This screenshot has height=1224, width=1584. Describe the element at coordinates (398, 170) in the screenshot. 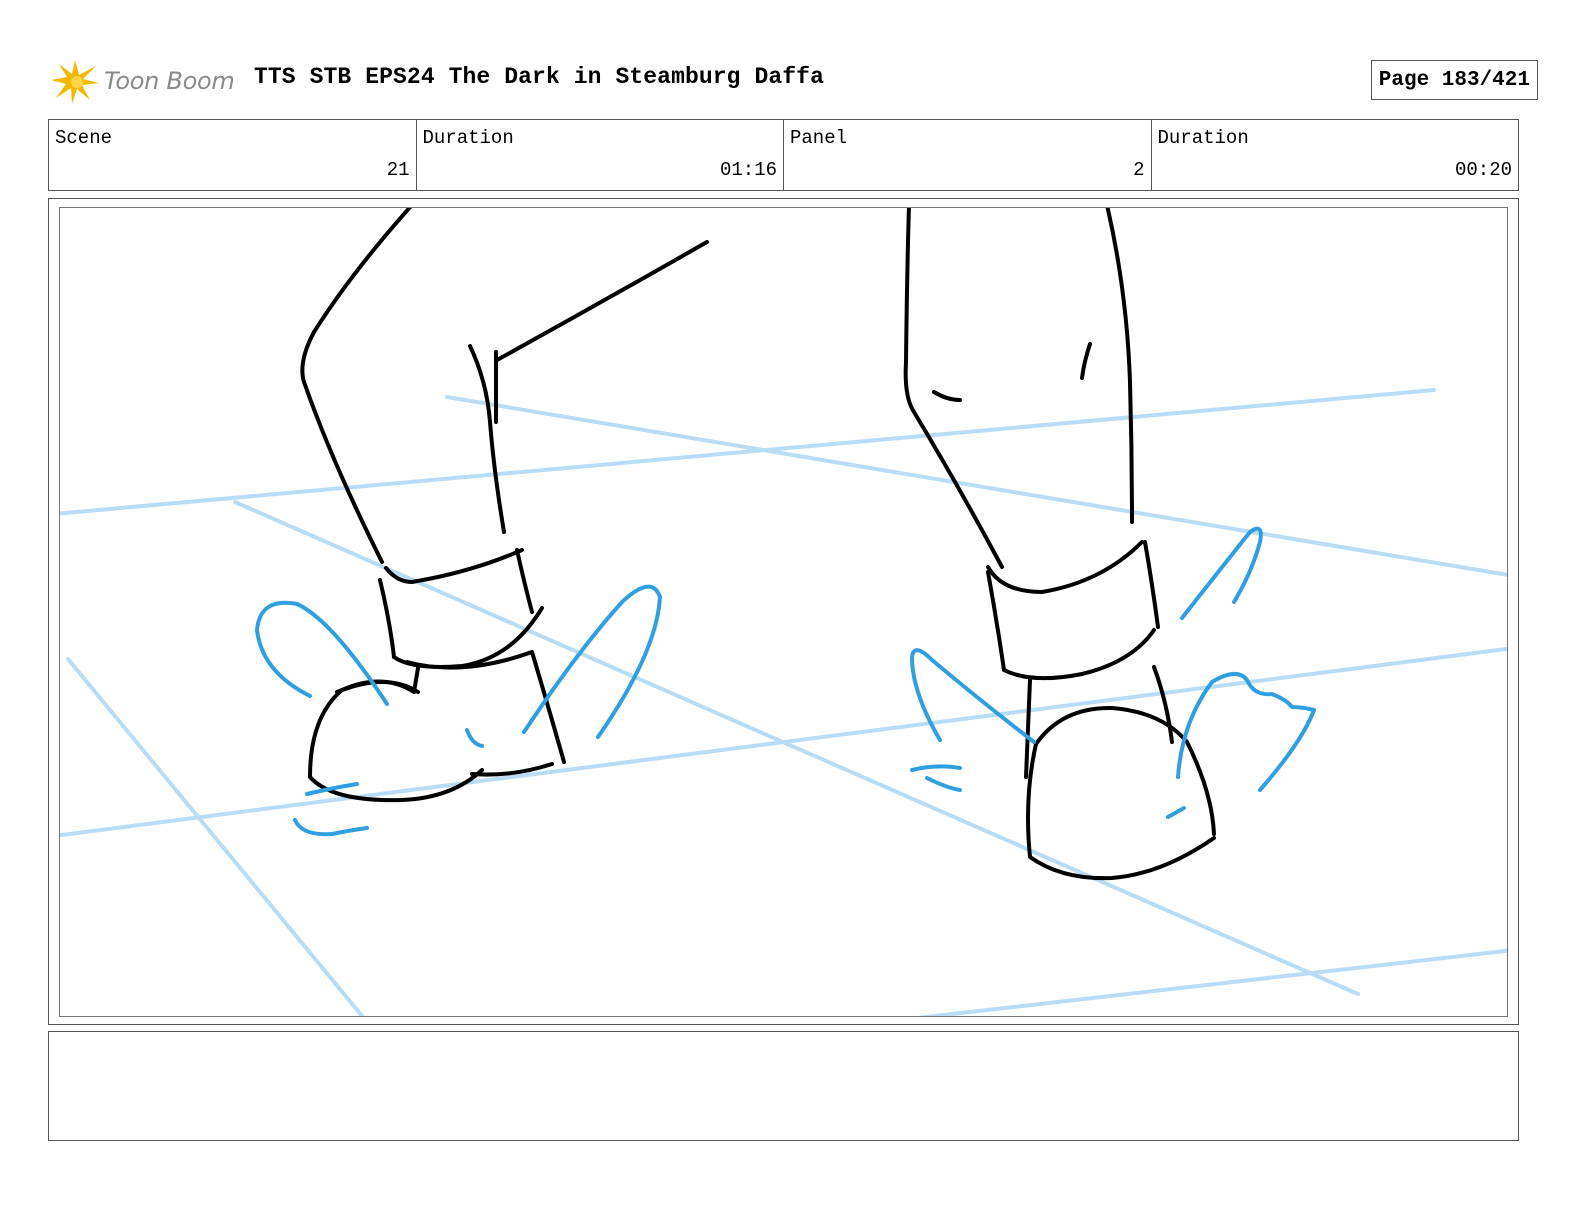

I see `scene-value: 21` at that location.